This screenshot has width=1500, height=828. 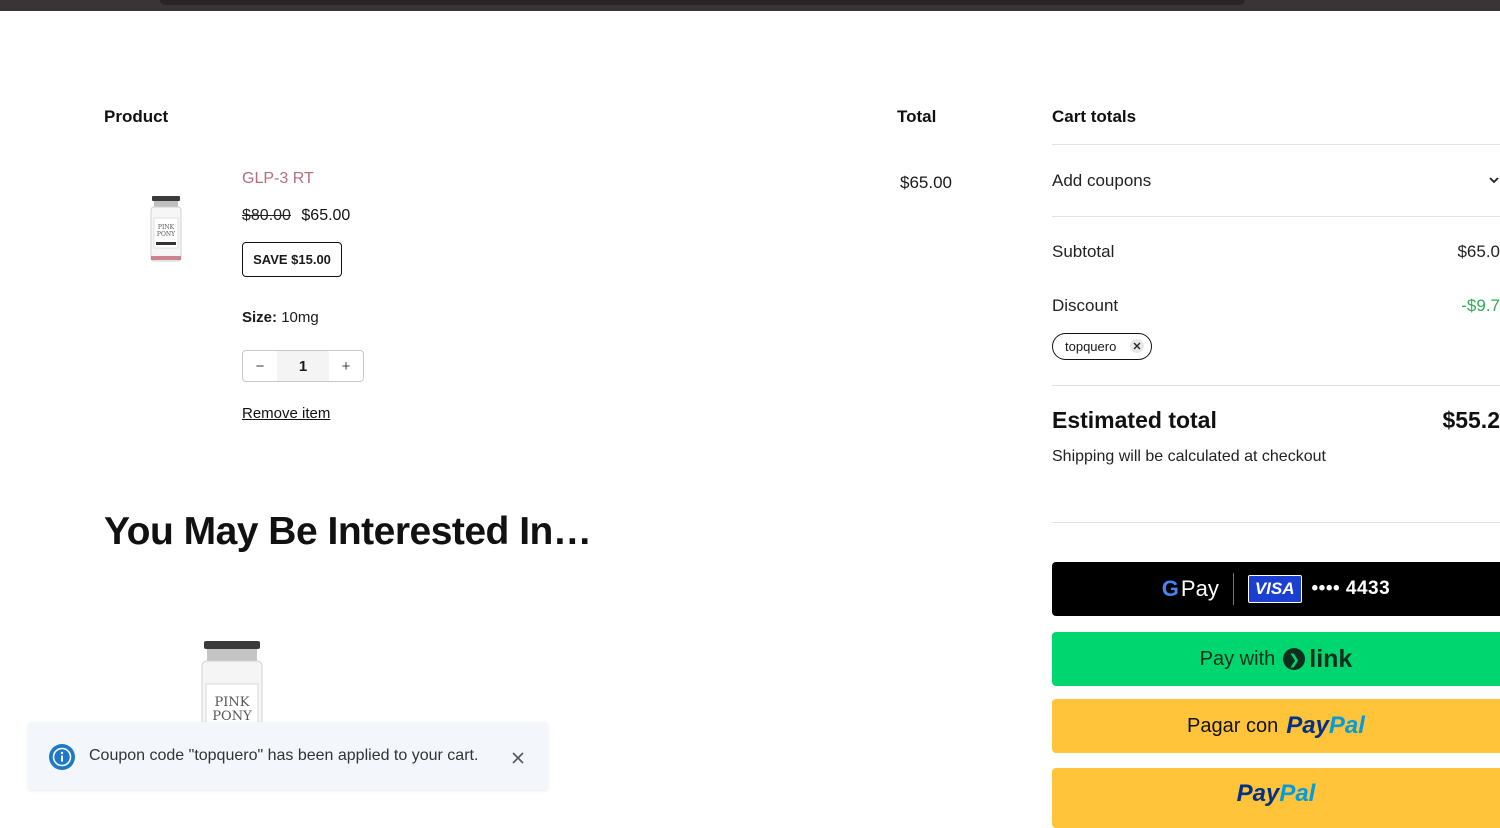 I want to click on subtotal-value: $65.0, so click(x=1478, y=251).